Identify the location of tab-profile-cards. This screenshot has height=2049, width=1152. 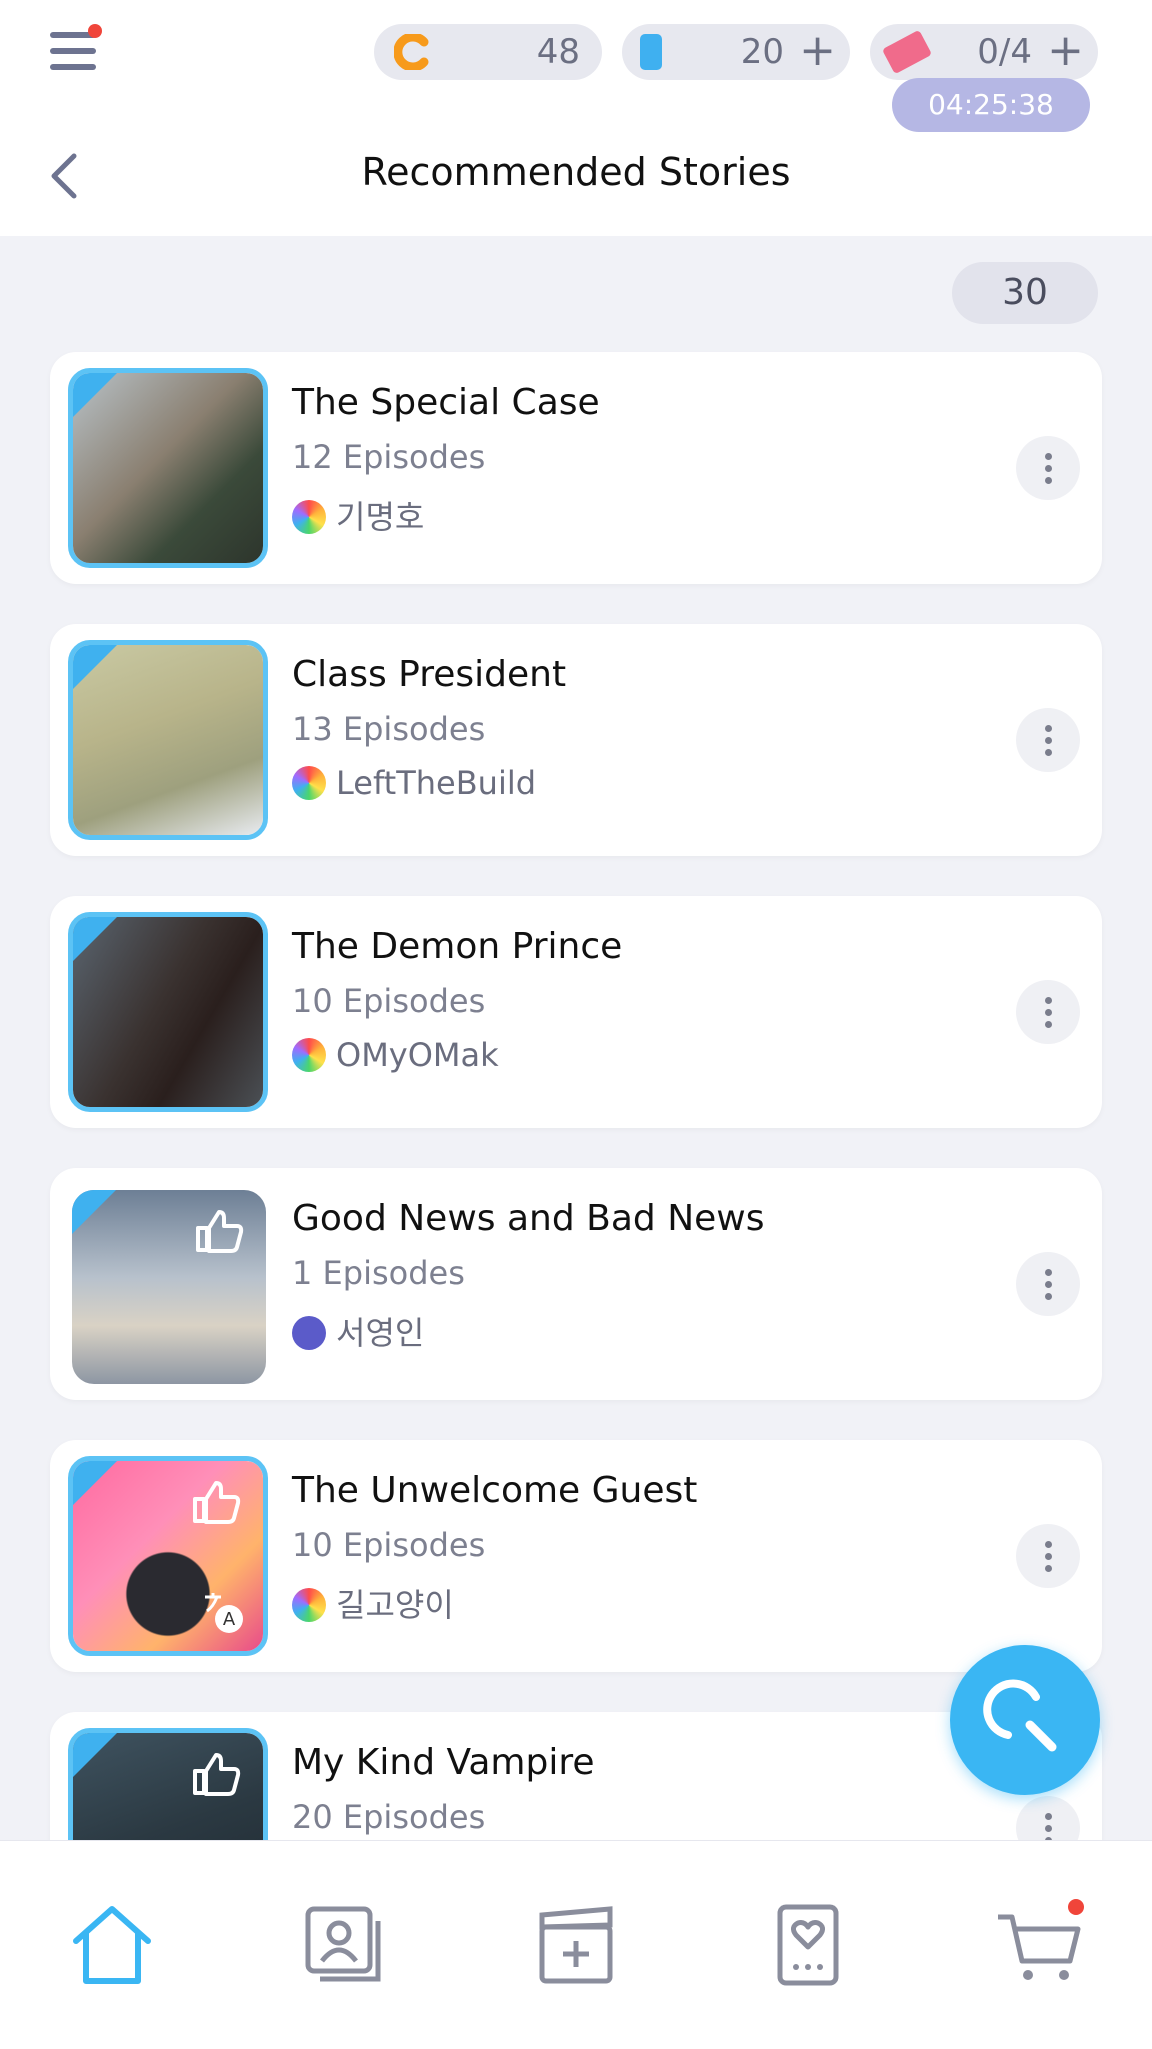
(344, 1945).